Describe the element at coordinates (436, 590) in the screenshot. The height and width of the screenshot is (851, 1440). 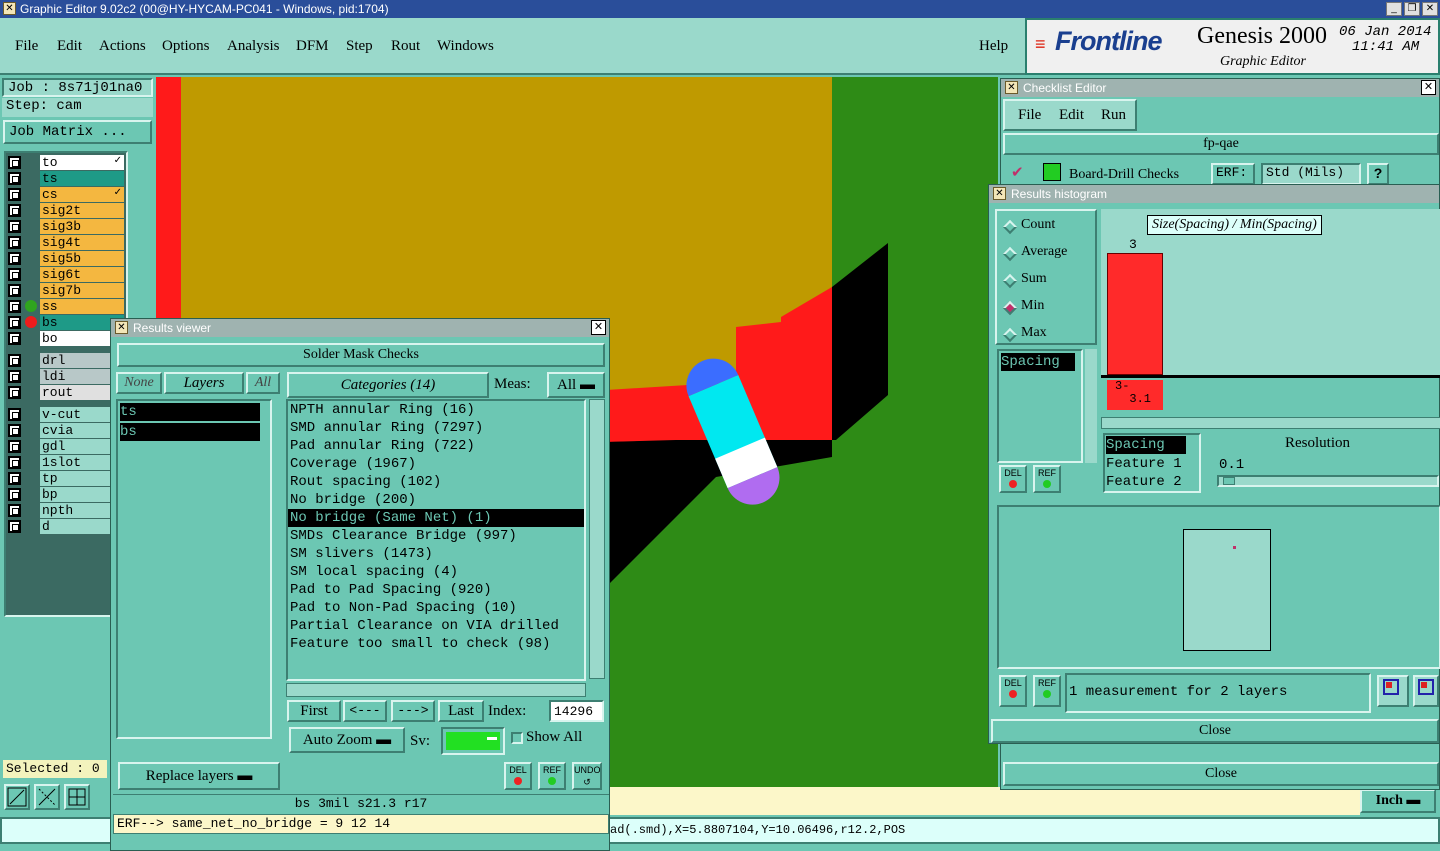
I see `category-item: Pad to Pad Spacing (920)` at that location.